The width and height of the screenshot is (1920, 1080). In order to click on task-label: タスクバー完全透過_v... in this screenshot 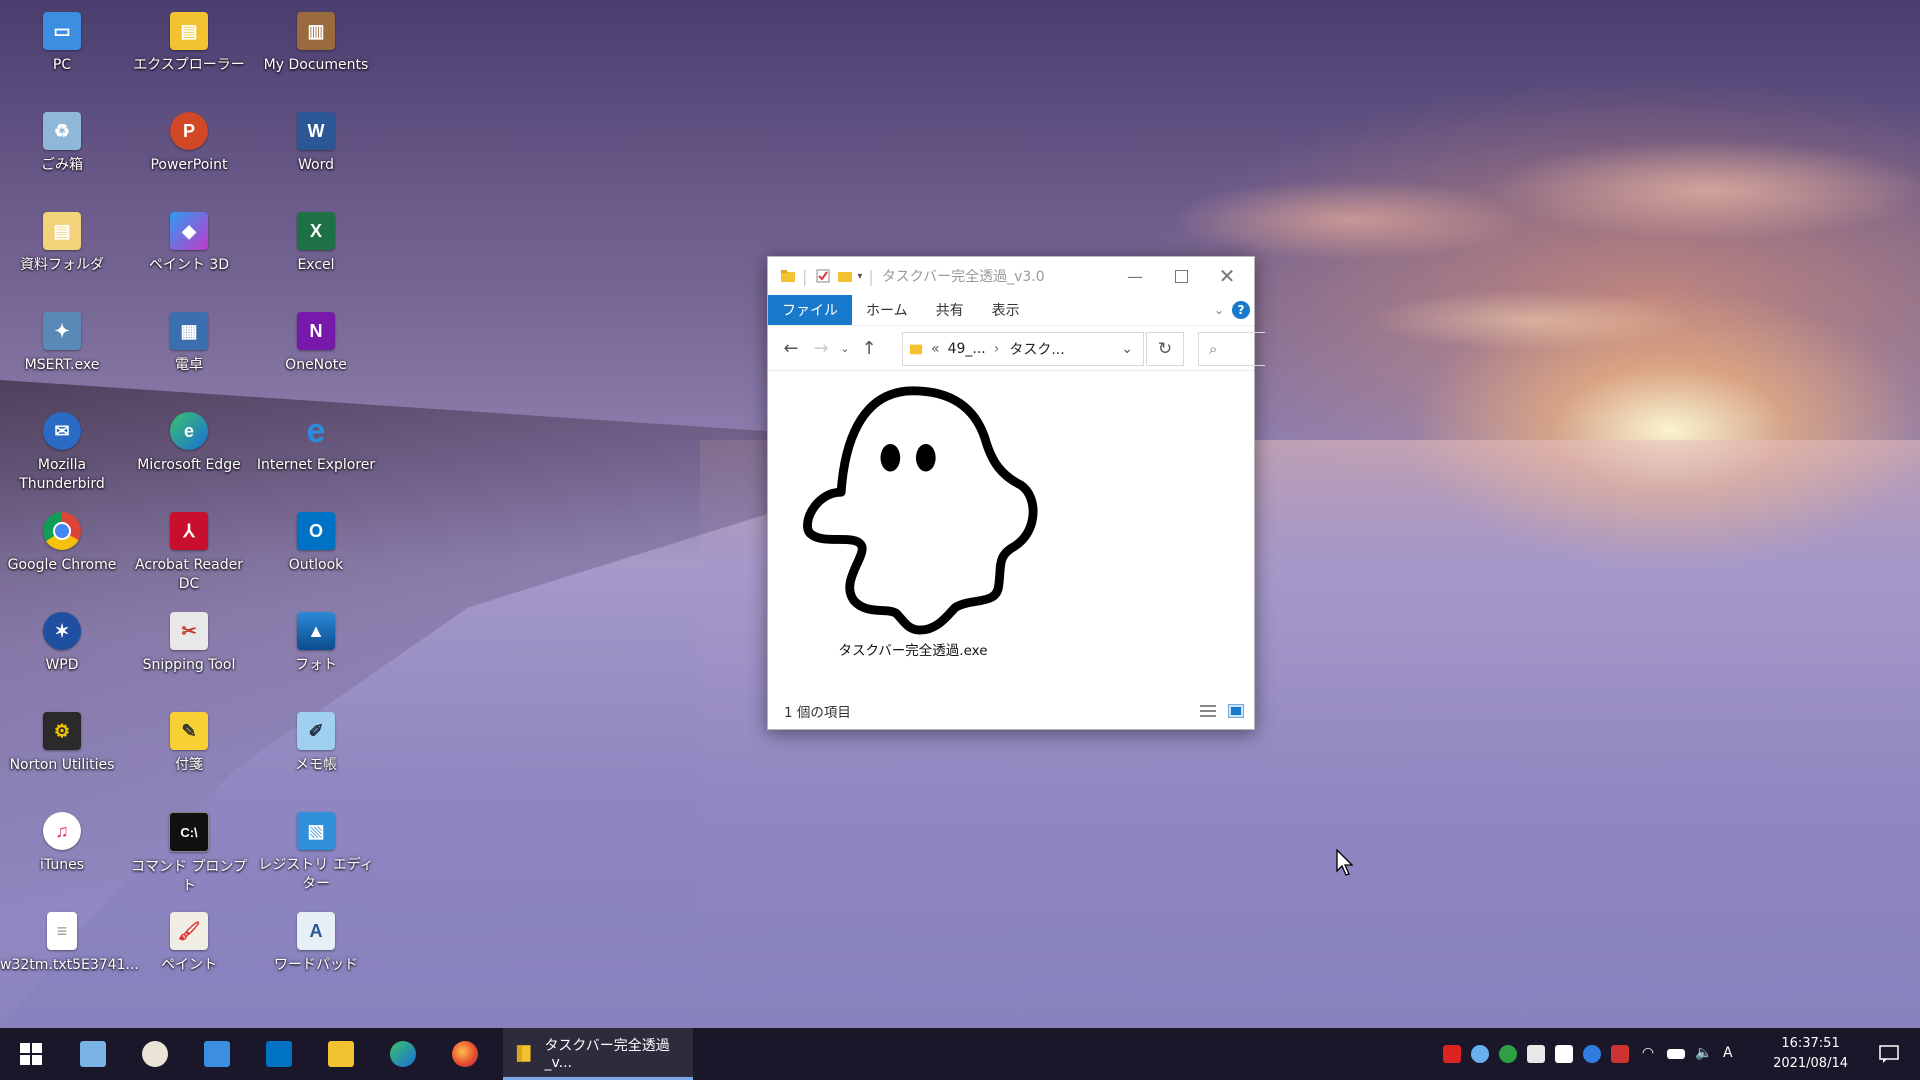, I will do `click(607, 1054)`.